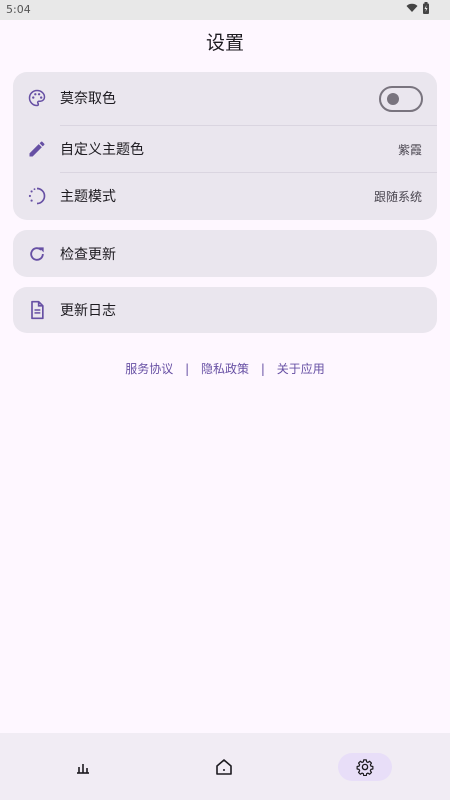 The width and height of the screenshot is (450, 800). I want to click on check-update-label: 检查更新, so click(88, 254).